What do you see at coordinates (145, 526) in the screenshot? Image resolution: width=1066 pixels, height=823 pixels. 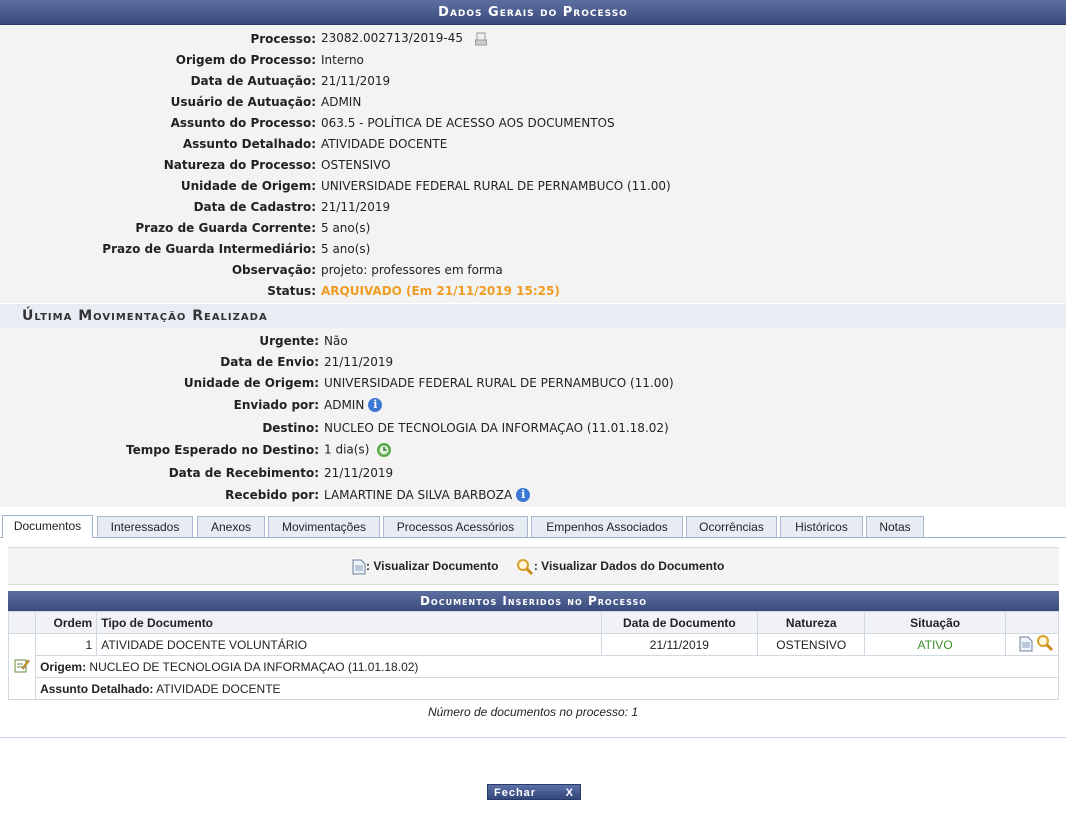 I see `tab-interessados: Interessados` at bounding box center [145, 526].